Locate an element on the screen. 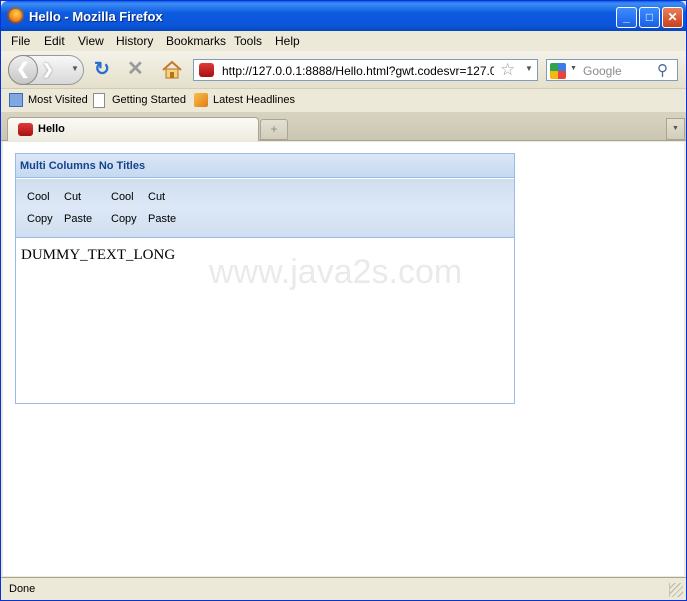 The height and width of the screenshot is (601, 687). back-arrow-icon: ❮ is located at coordinates (23, 69).